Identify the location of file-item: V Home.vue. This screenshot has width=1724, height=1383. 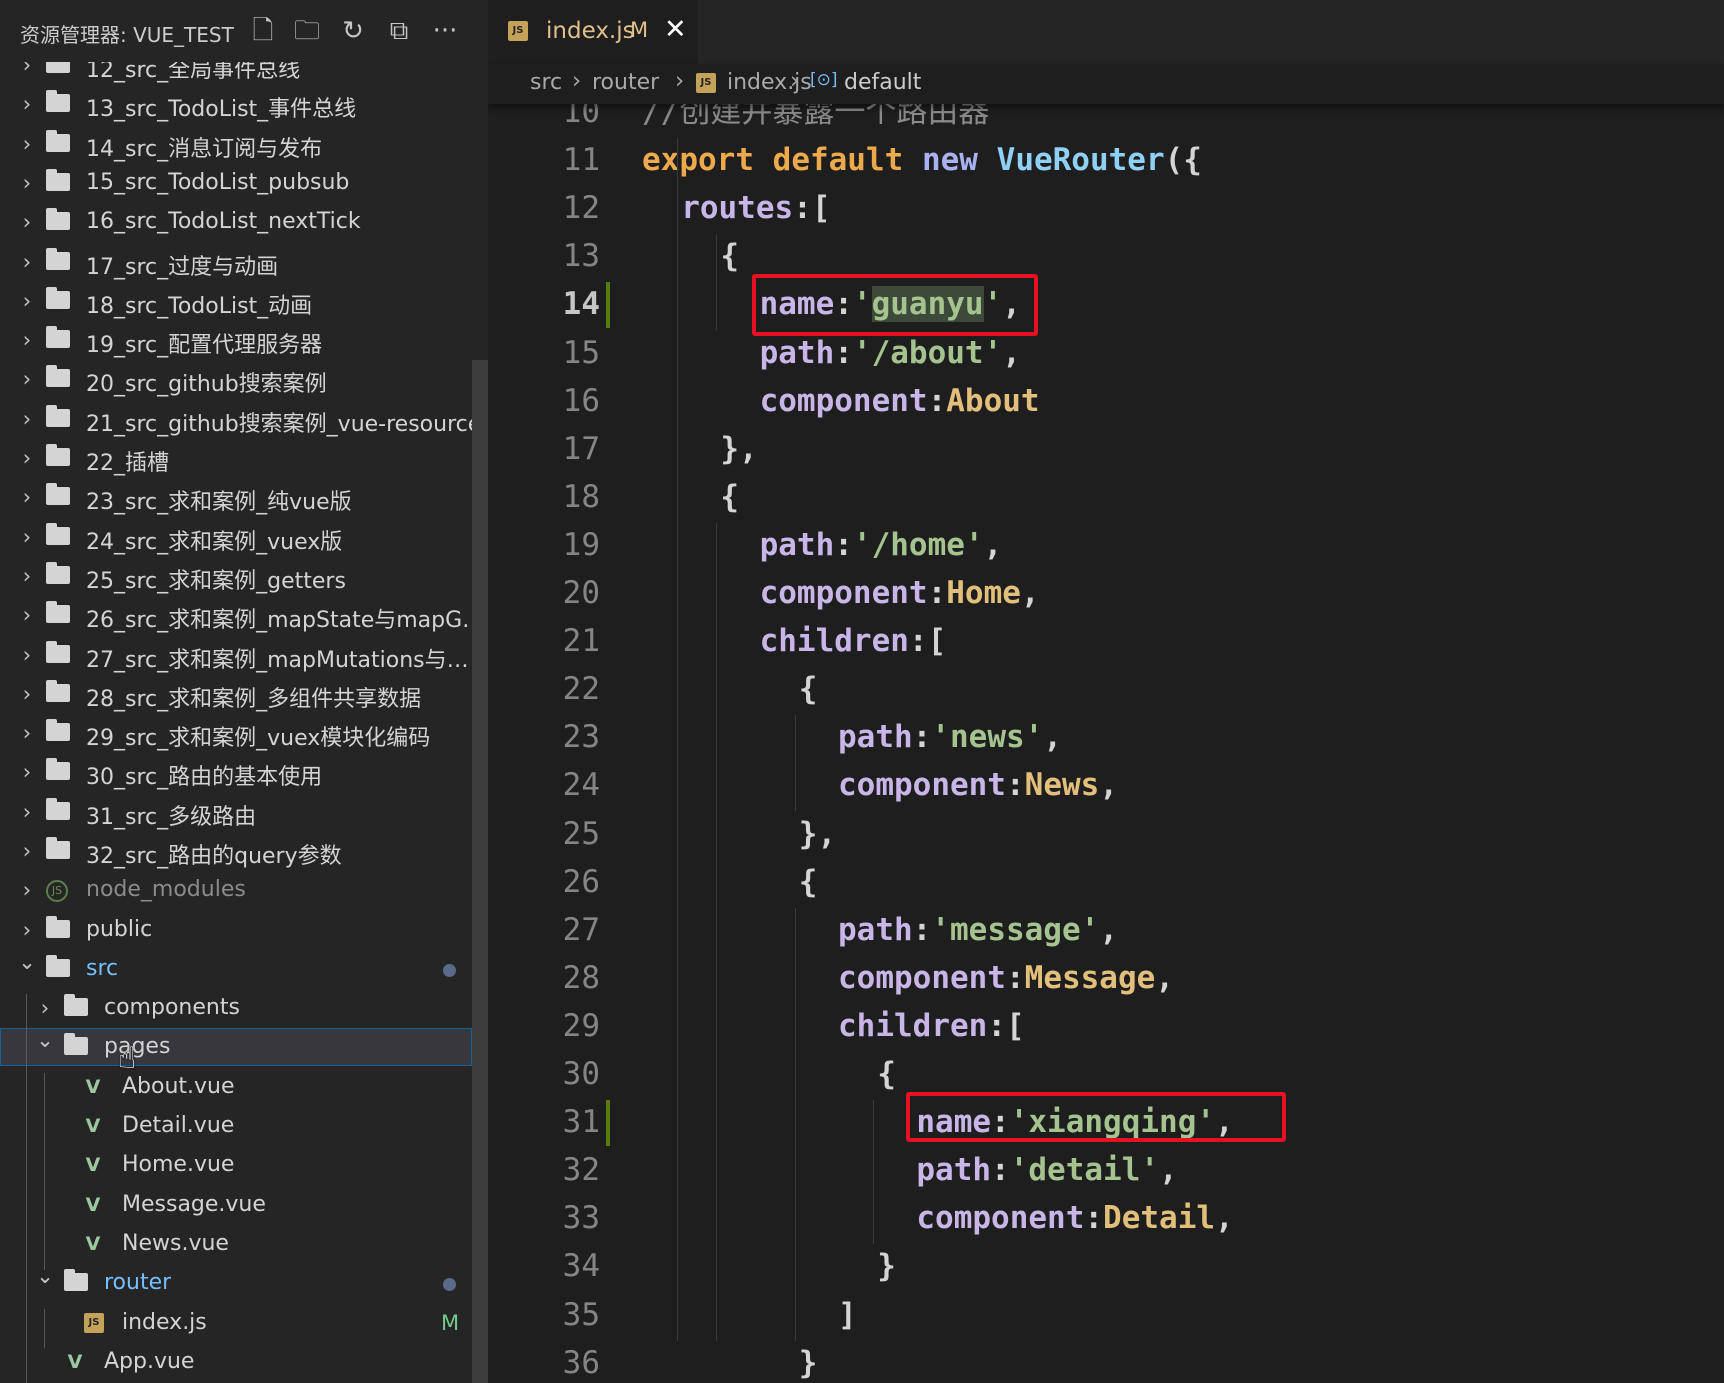
(236, 1165).